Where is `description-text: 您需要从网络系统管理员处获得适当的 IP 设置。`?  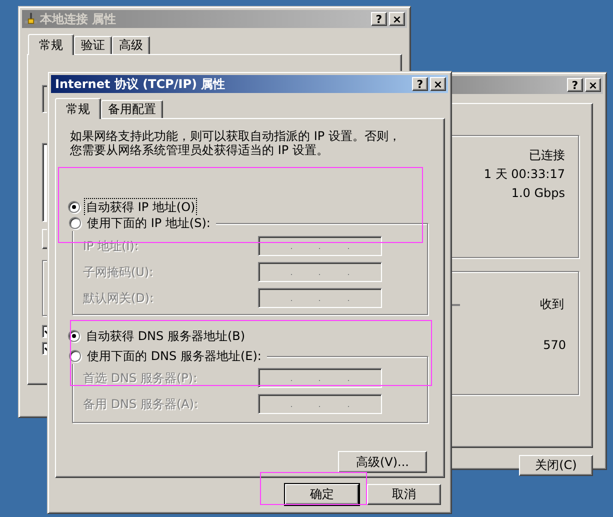 description-text: 您需要从网络系统管理员处获得适当的 IP 设置。 is located at coordinates (199, 150).